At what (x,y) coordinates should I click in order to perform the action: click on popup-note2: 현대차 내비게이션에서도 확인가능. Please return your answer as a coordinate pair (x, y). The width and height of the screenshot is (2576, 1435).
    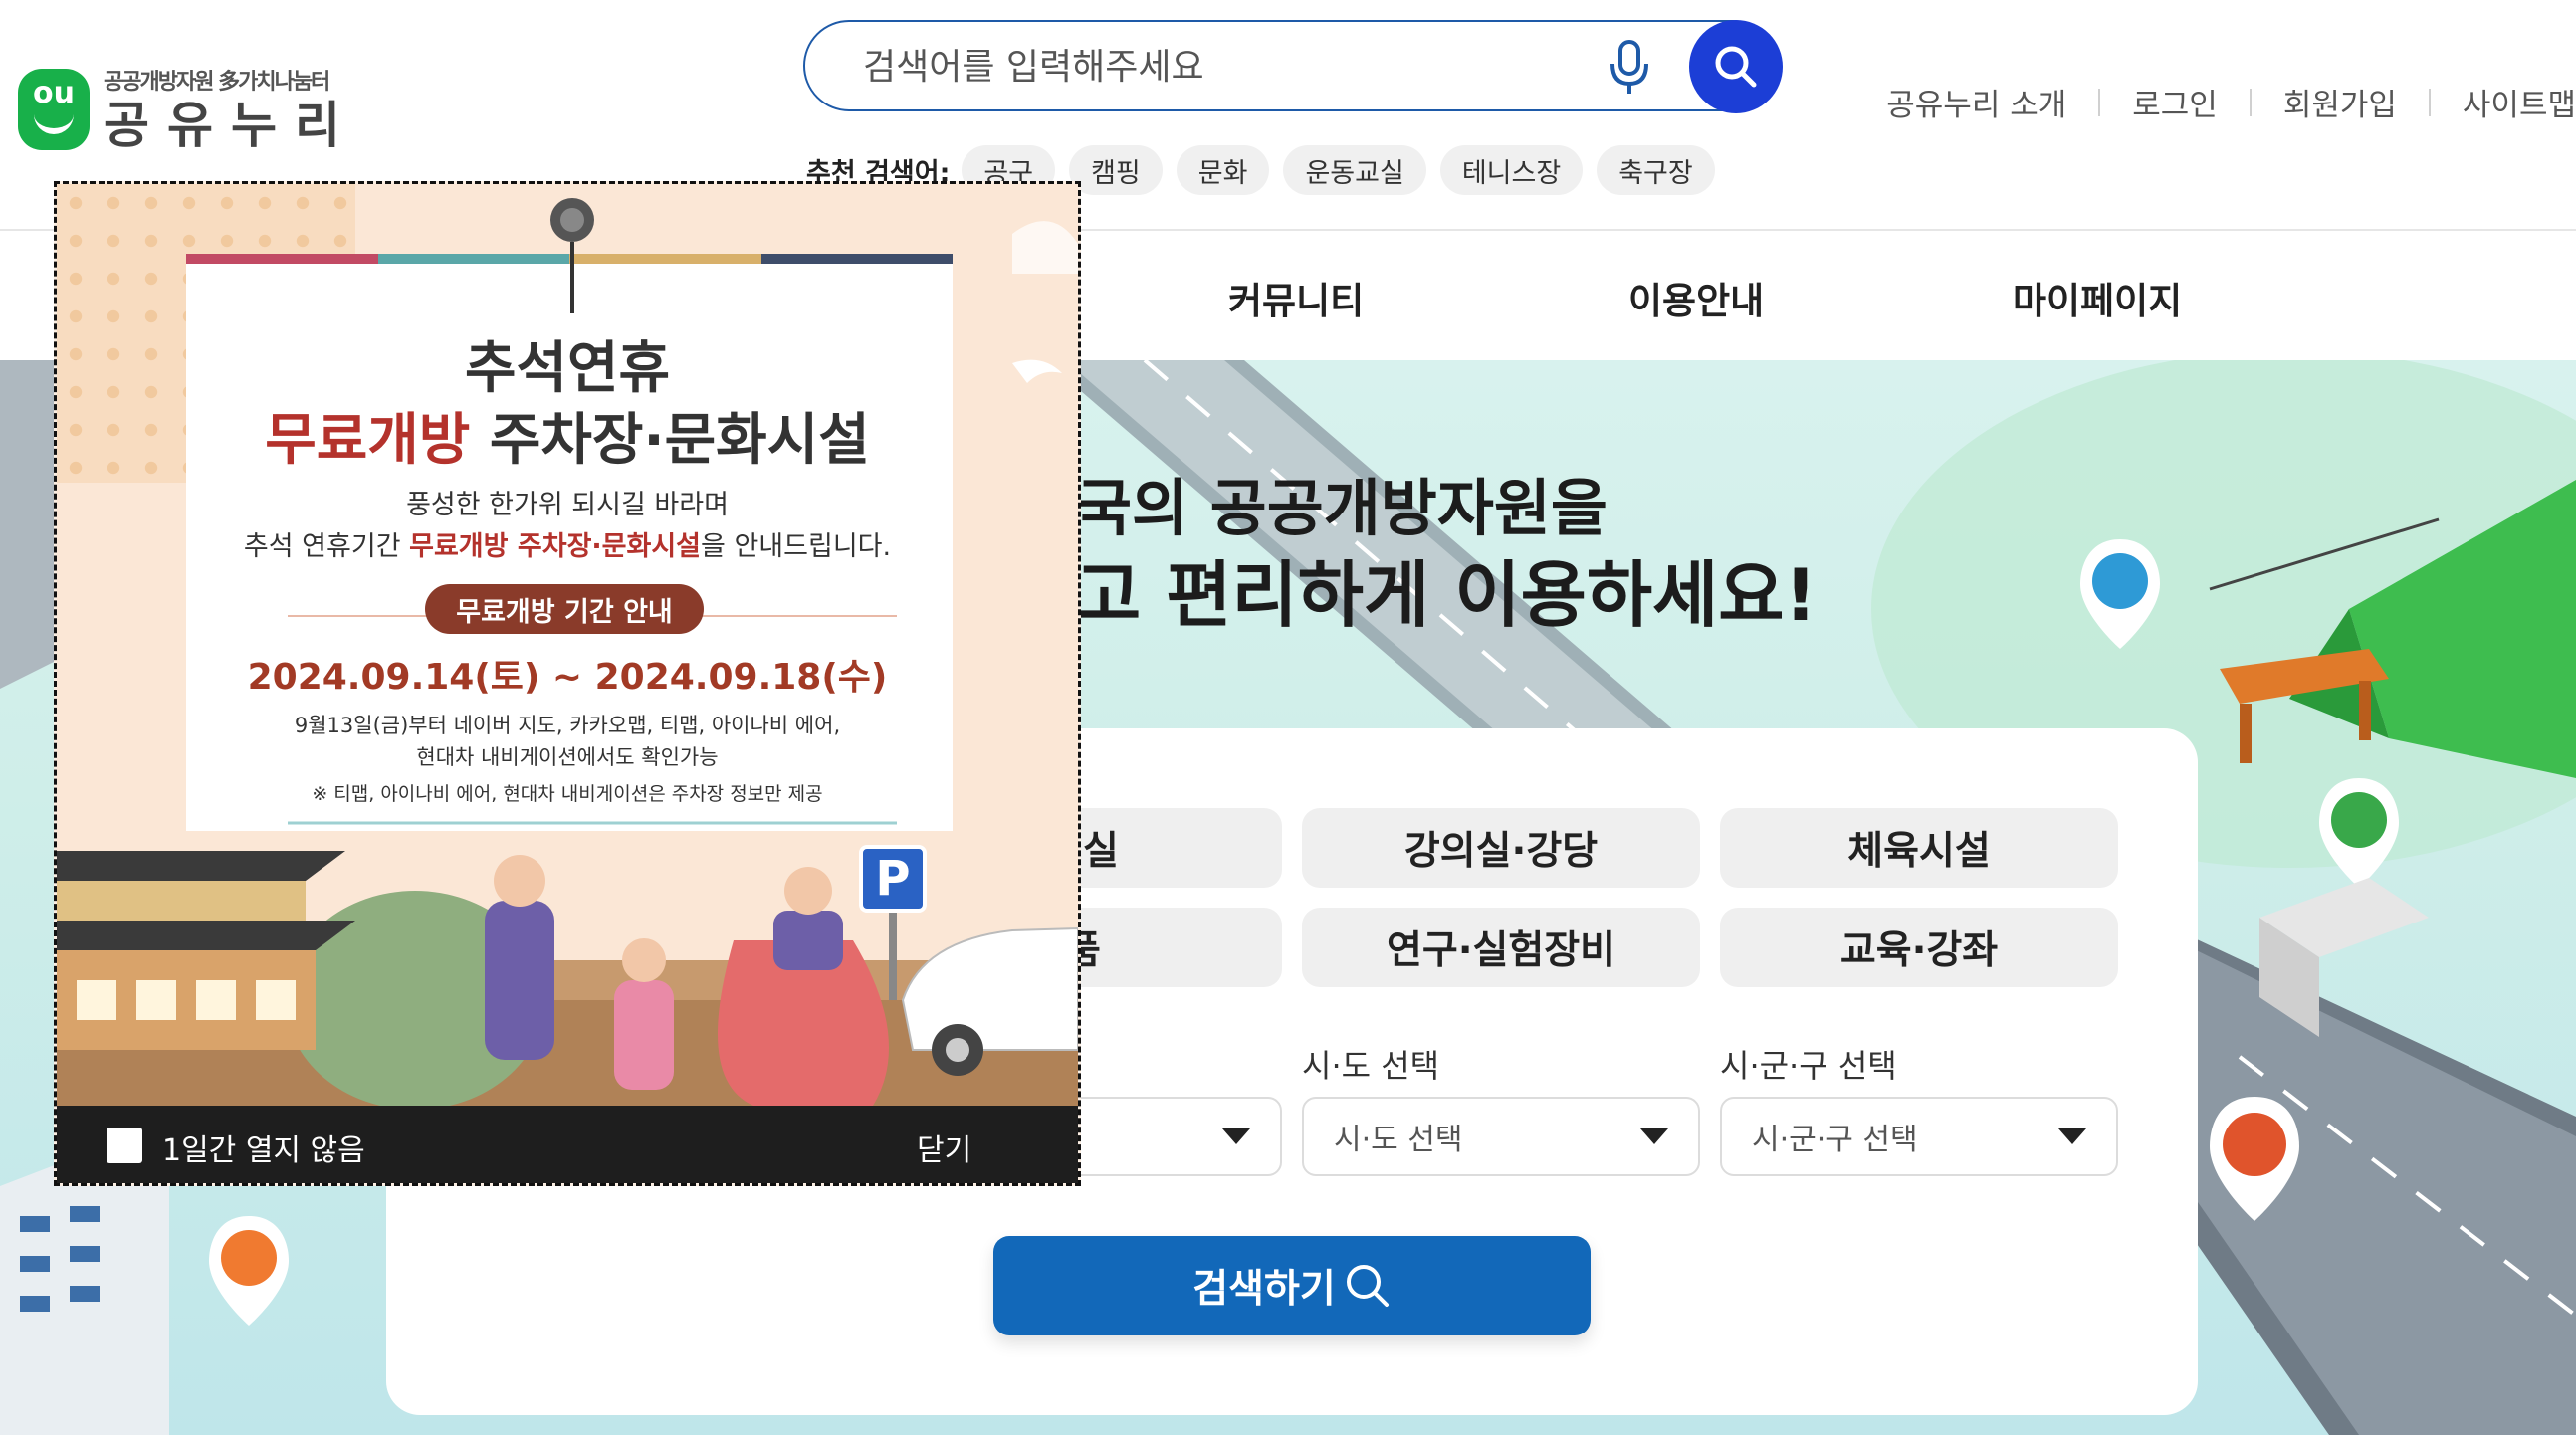
    Looking at the image, I should click on (567, 757).